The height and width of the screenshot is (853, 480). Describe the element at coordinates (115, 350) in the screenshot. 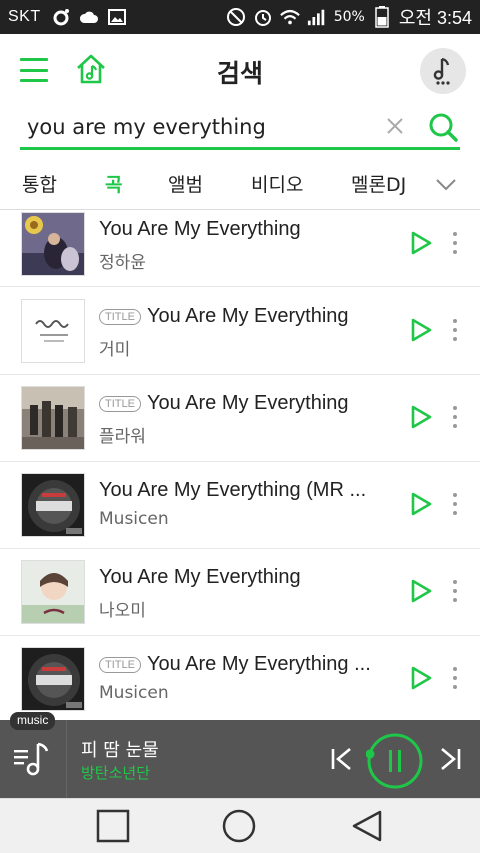

I see `song-artist: 거미` at that location.